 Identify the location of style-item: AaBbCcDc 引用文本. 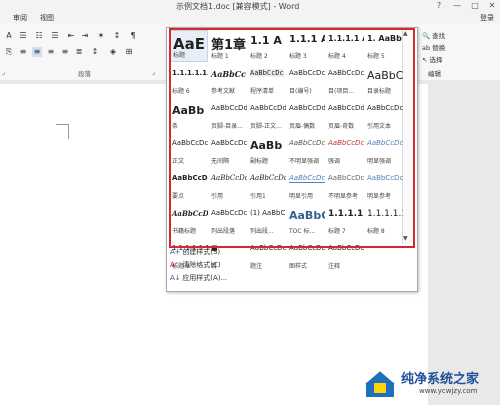
(384, 116).